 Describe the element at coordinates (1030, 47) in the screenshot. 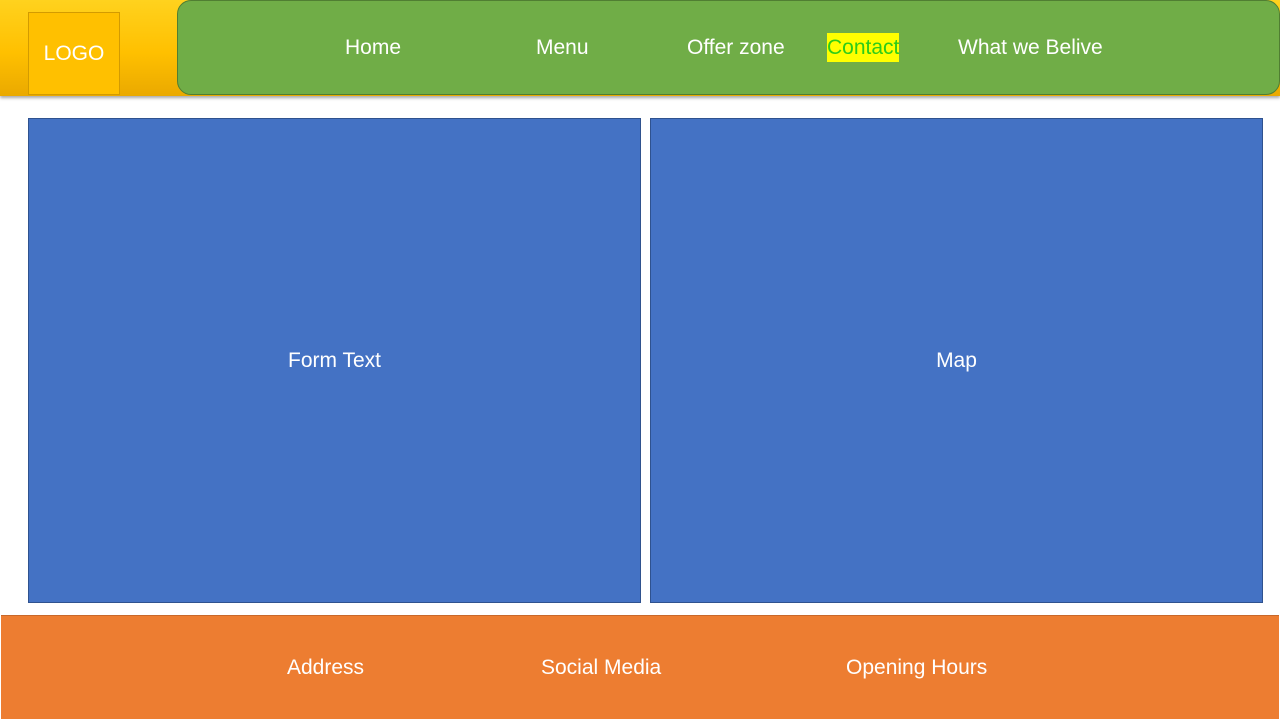

I see `nav-item-what-we-belive: What we Belive` at that location.